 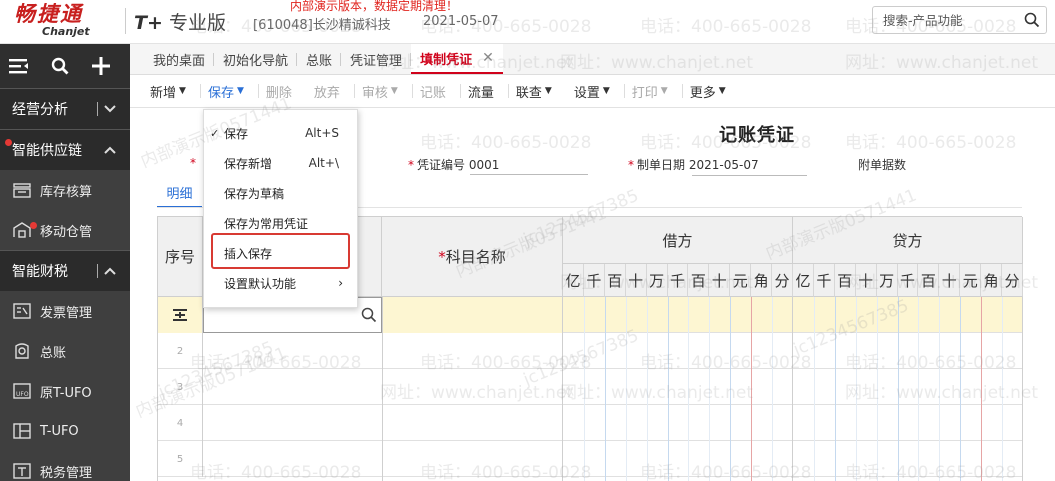 I want to click on table-row: 3, so click(x=590, y=387).